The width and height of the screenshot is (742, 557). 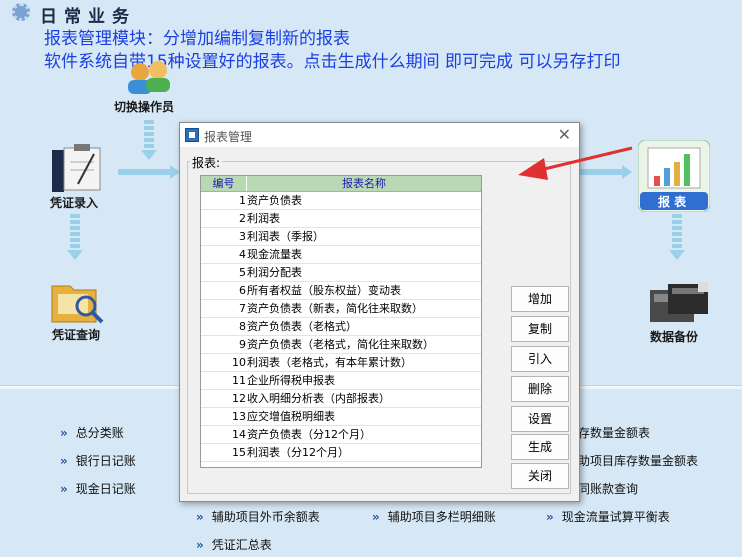 I want to click on row-report-name: 应交增值税明细表, so click(x=291, y=416).